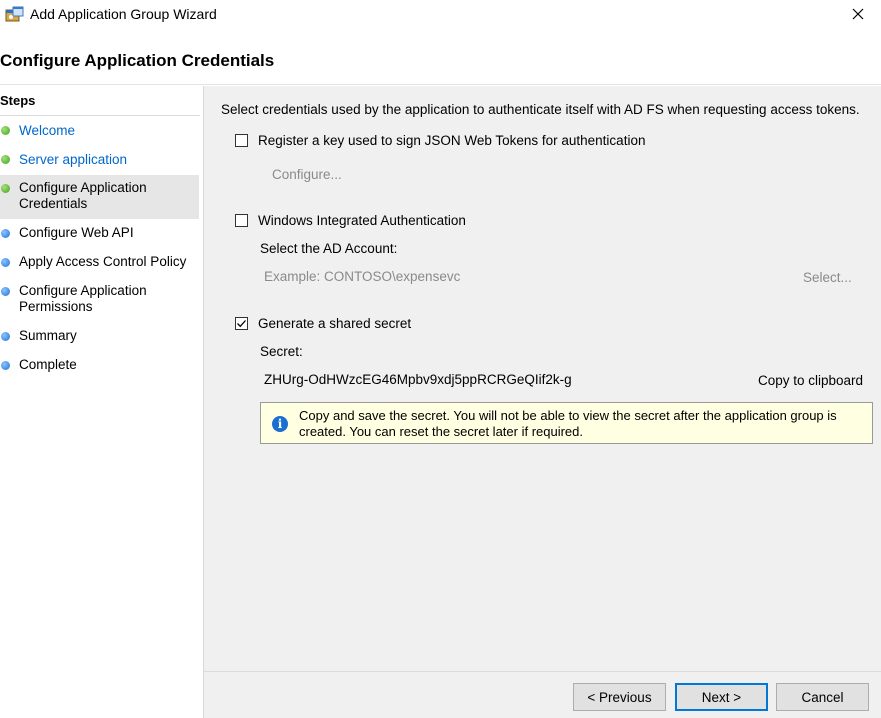  What do you see at coordinates (47, 131) in the screenshot?
I see `step-label: Welcome` at bounding box center [47, 131].